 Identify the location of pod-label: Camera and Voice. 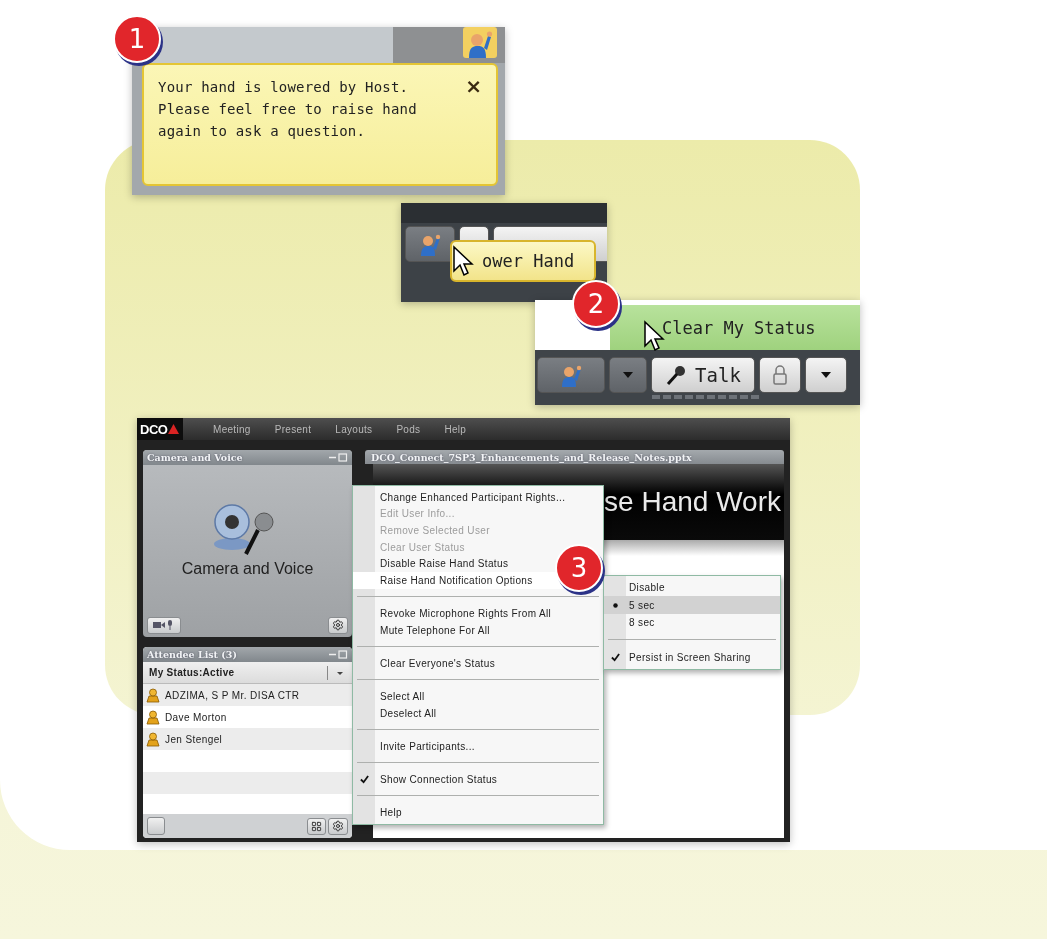
(247, 569).